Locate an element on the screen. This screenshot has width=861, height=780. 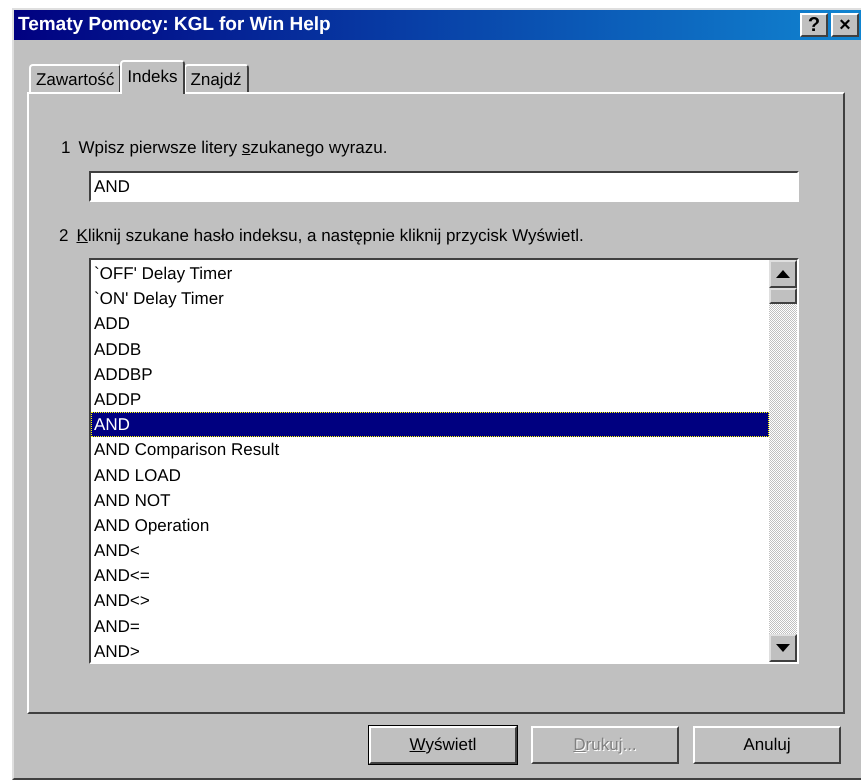
down-arrow-icon is located at coordinates (783, 648).